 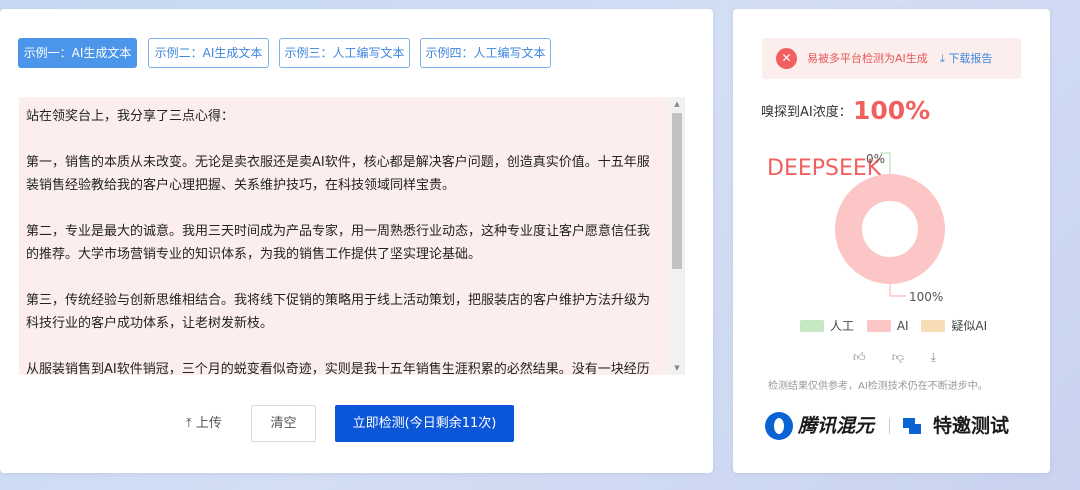 What do you see at coordinates (485, 53) in the screenshot?
I see `tab-example-4: 示例四：人工编写文本` at bounding box center [485, 53].